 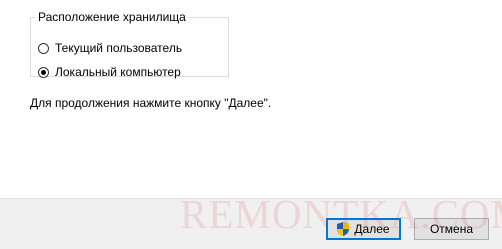 What do you see at coordinates (43, 72) in the screenshot?
I see `radio-button-checked` at bounding box center [43, 72].